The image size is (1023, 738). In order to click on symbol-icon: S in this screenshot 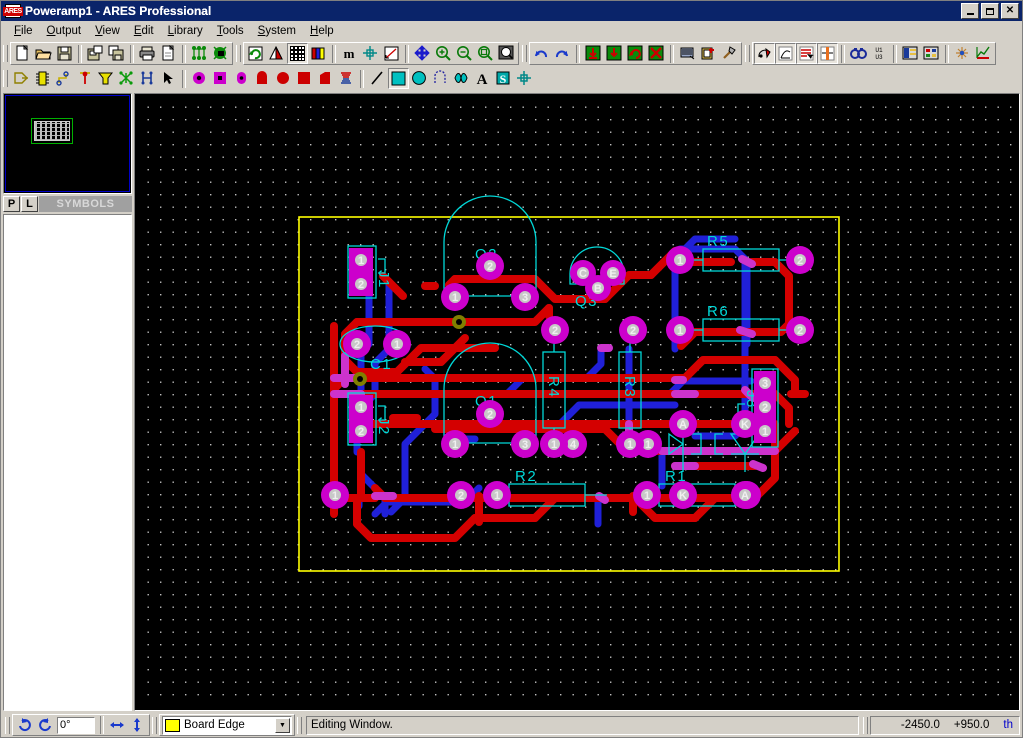, I will do `click(503, 78)`.